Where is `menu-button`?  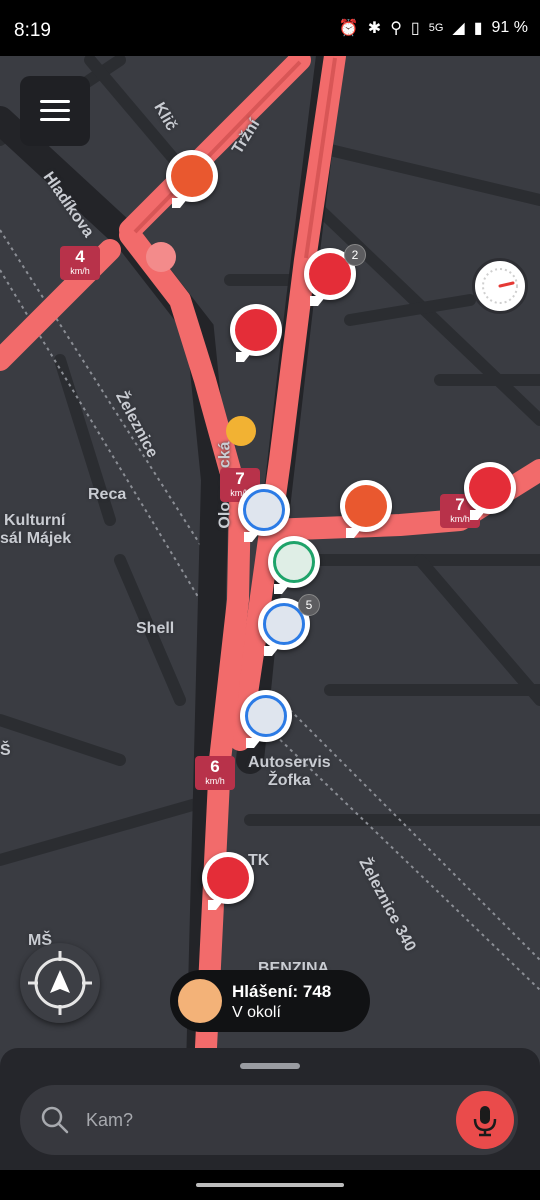 menu-button is located at coordinates (55, 111).